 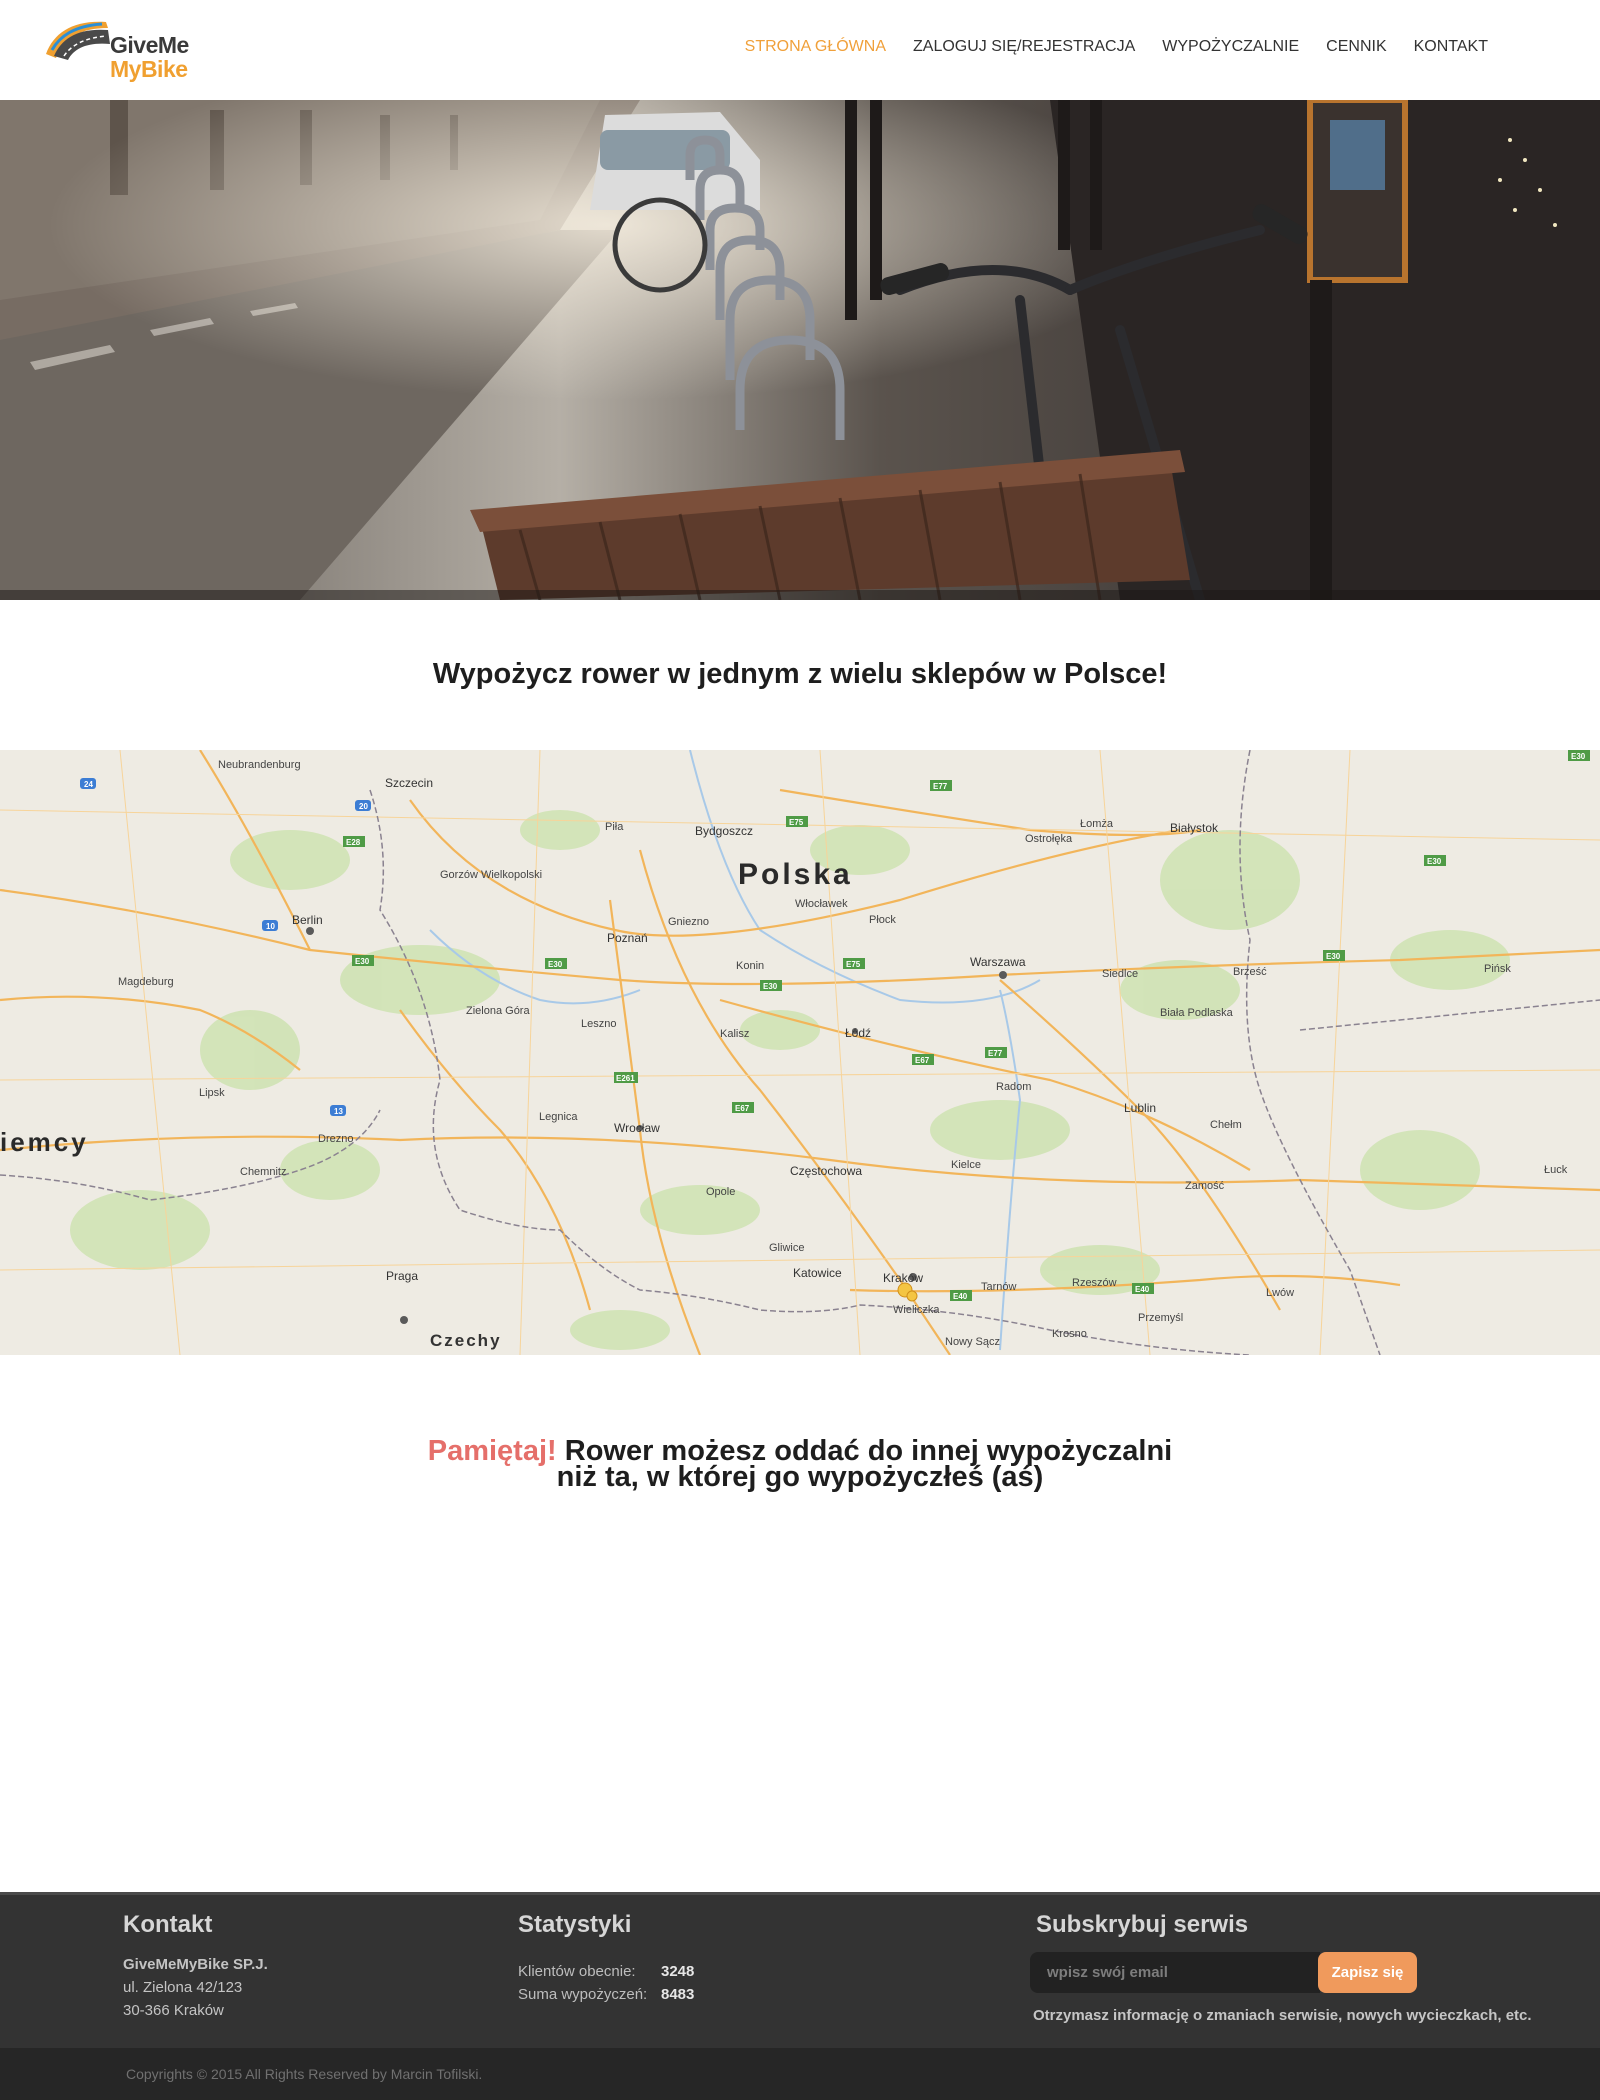 What do you see at coordinates (1226, 1125) in the screenshot?
I see `map-label: Chełm` at bounding box center [1226, 1125].